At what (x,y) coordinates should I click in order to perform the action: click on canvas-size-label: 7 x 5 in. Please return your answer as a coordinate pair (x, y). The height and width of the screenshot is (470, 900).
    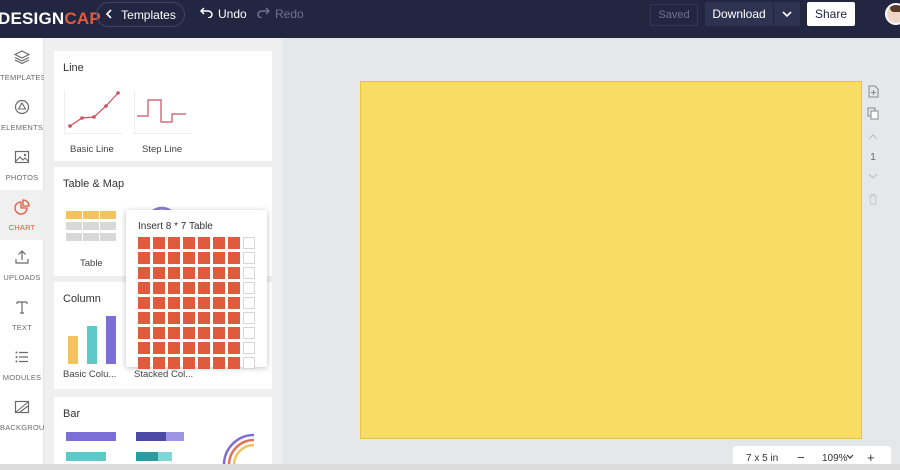
    Looking at the image, I should click on (762, 458).